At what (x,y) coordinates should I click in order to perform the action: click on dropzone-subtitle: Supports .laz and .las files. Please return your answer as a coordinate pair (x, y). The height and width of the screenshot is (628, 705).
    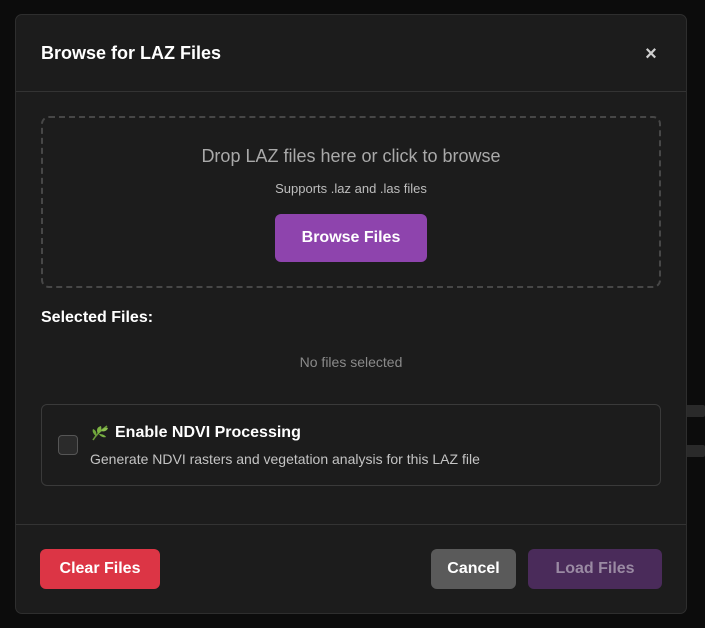
    Looking at the image, I should click on (351, 188).